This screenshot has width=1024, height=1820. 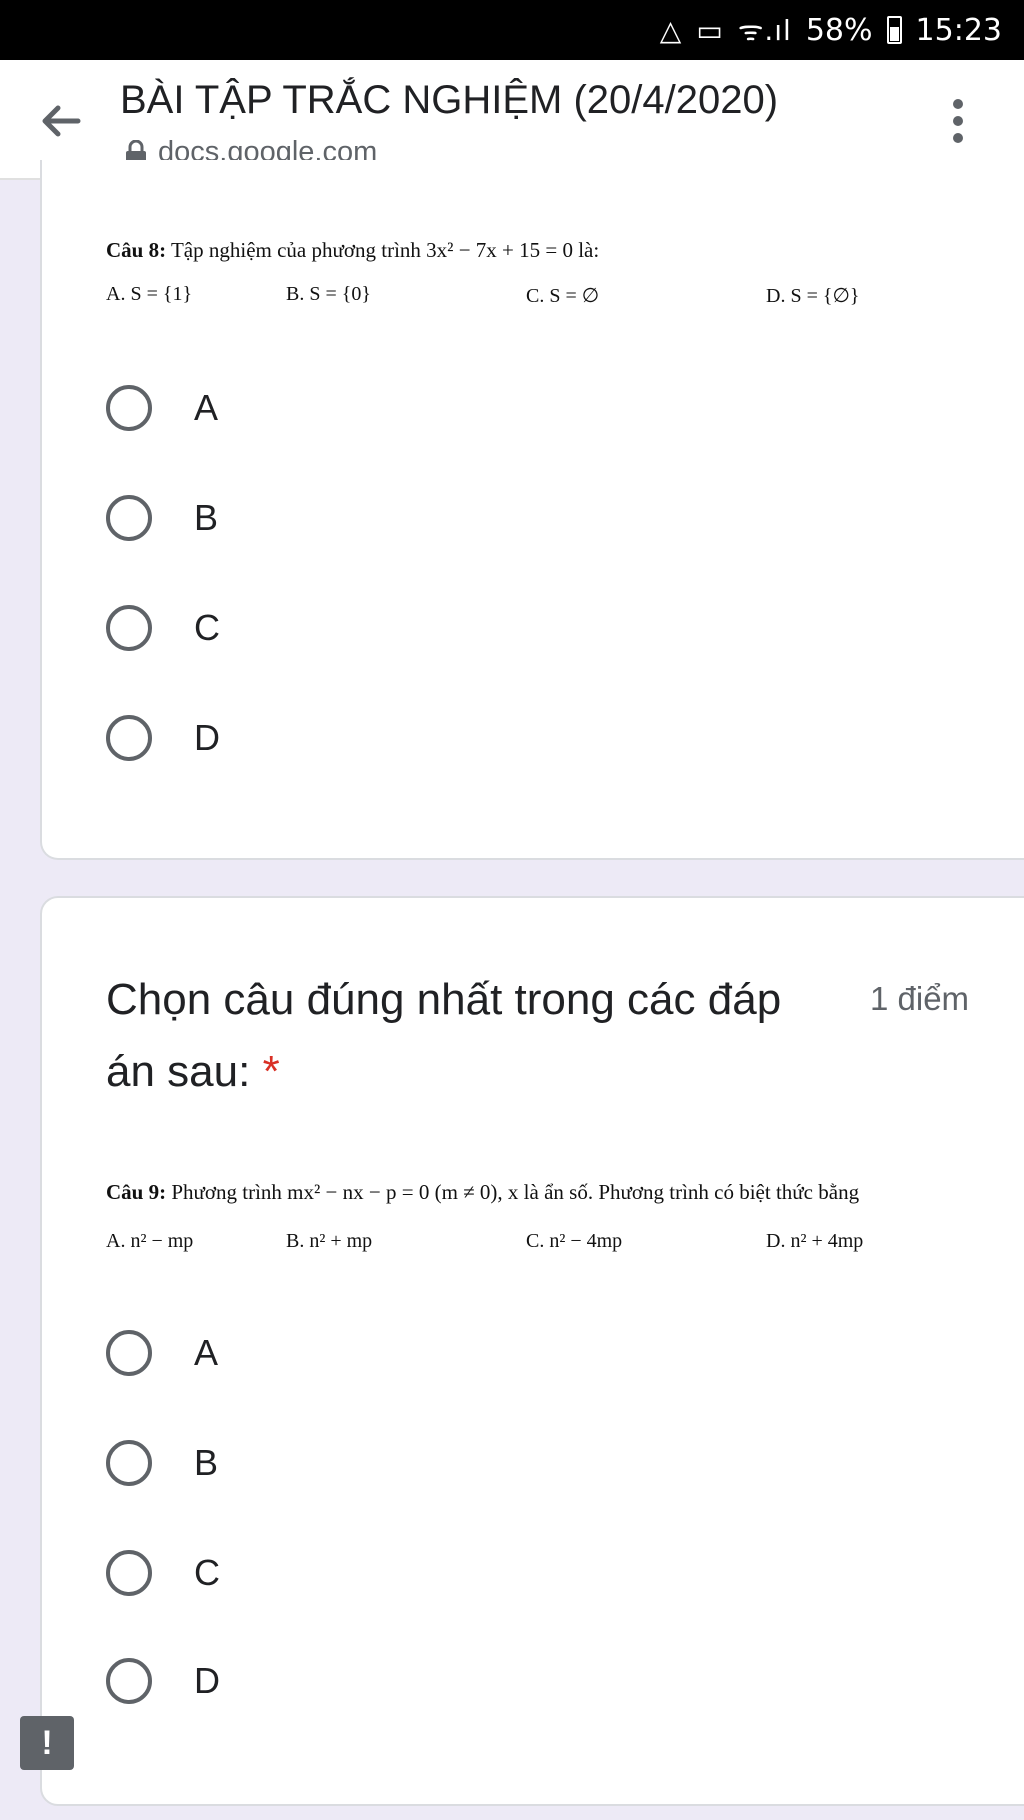 I want to click on points-label: 1 điểm, so click(x=920, y=998).